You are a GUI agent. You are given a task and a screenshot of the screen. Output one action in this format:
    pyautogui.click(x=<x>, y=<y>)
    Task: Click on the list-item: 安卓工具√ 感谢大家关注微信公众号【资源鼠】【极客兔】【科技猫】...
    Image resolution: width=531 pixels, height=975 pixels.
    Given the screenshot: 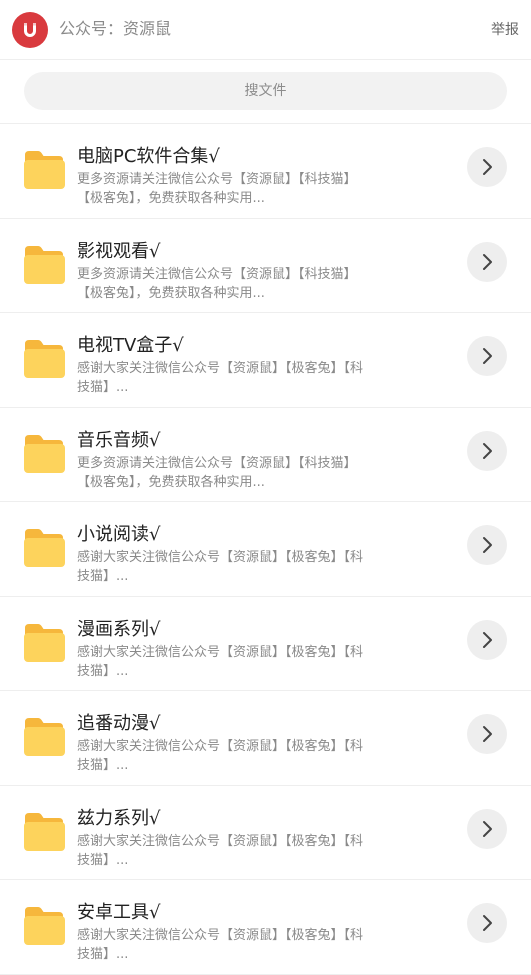 What is the action you would take?
    pyautogui.click(x=265, y=927)
    